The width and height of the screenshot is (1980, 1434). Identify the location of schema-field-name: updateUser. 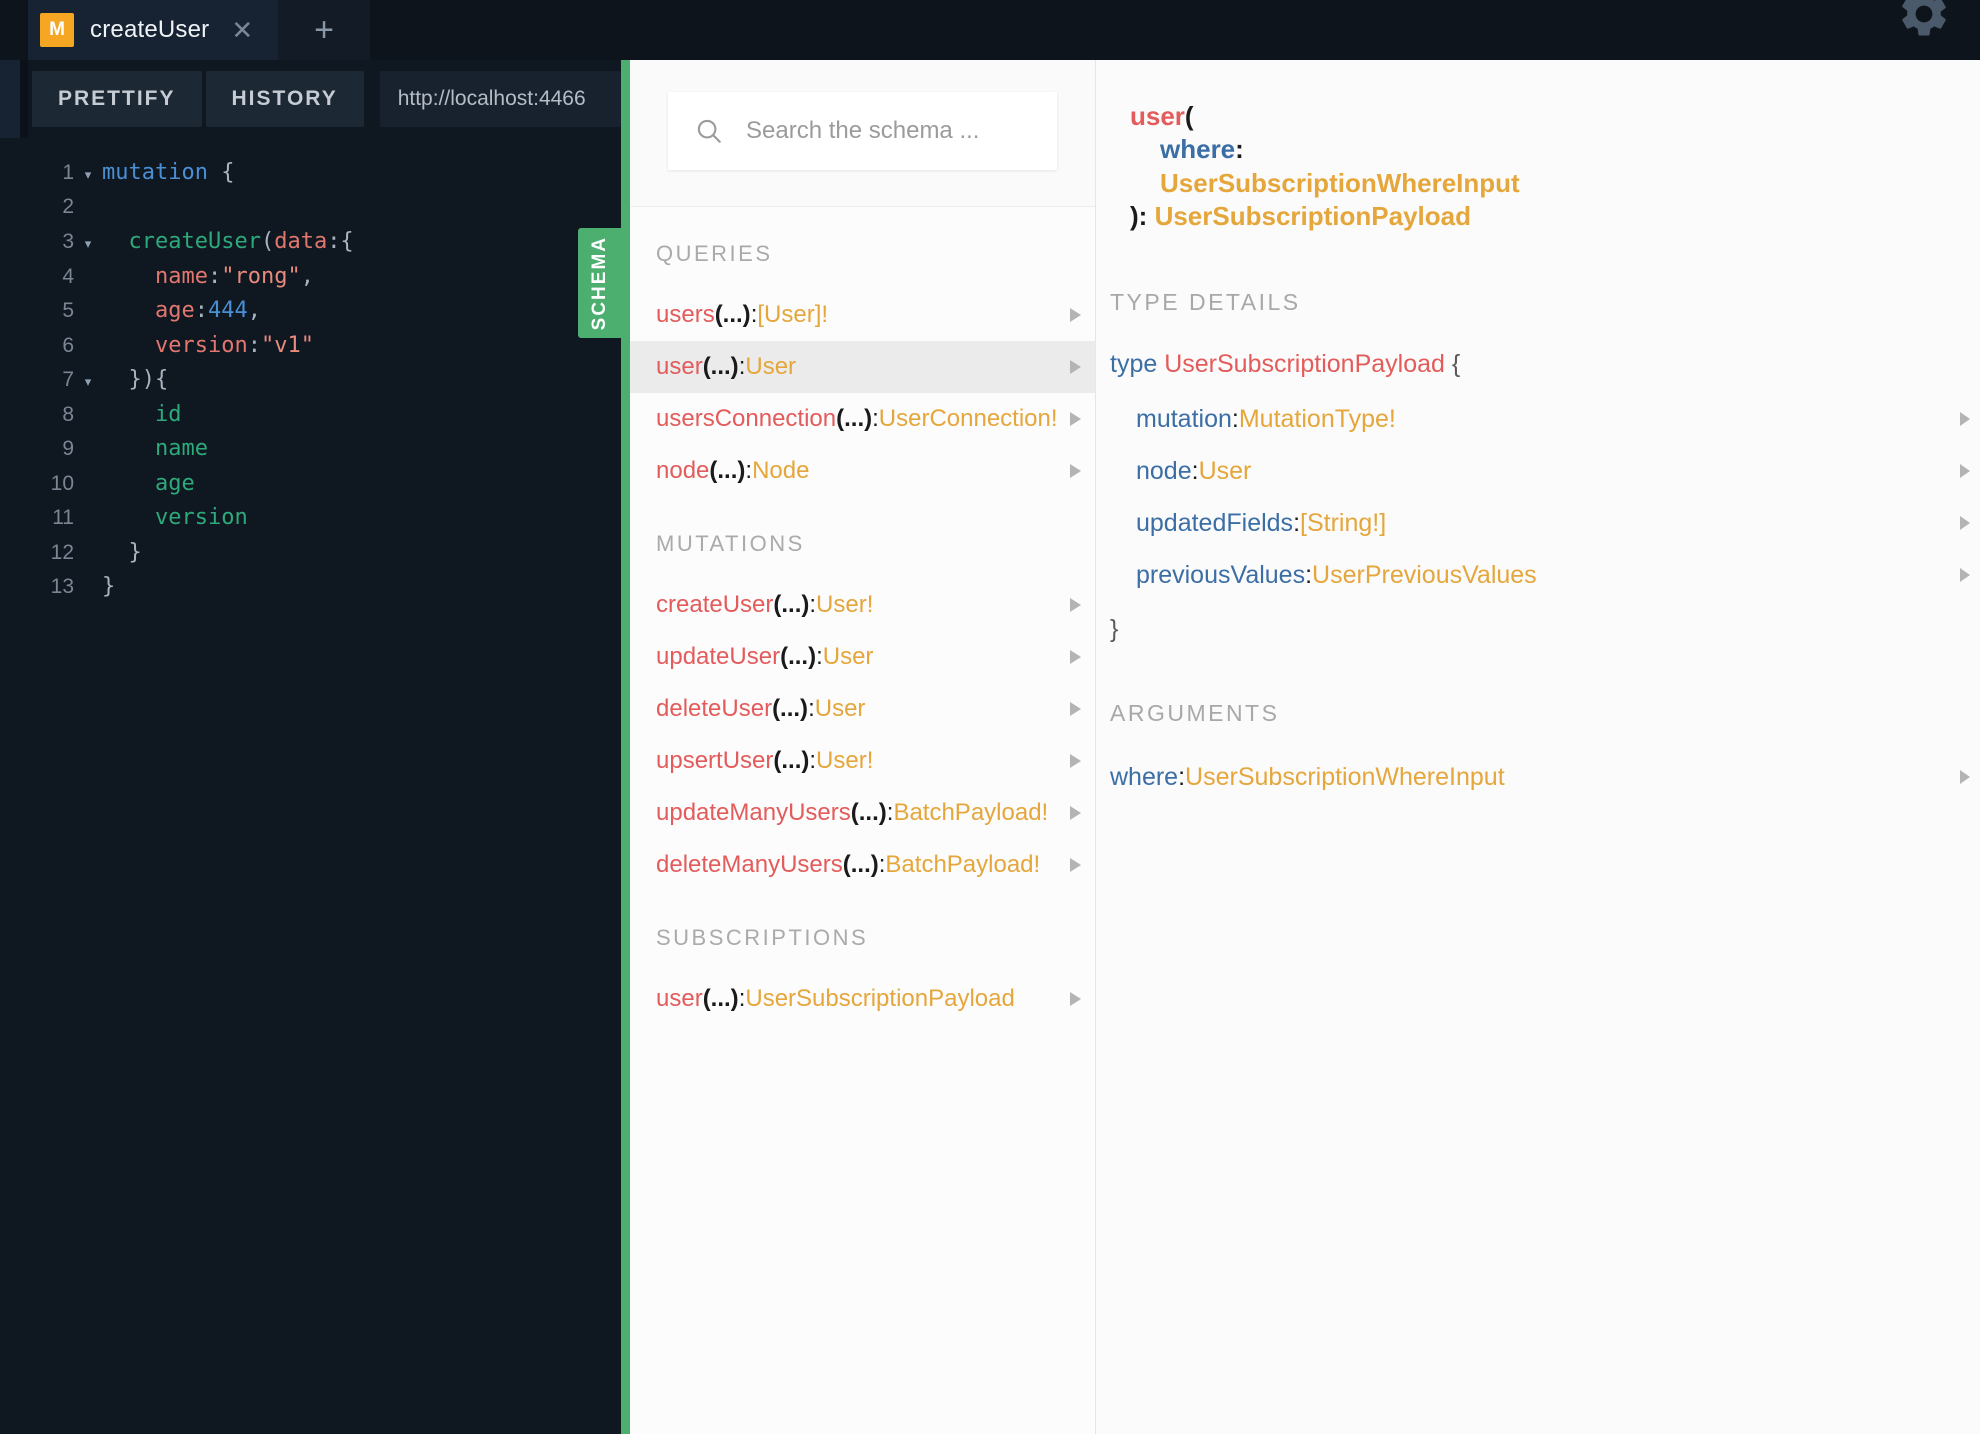
(718, 656).